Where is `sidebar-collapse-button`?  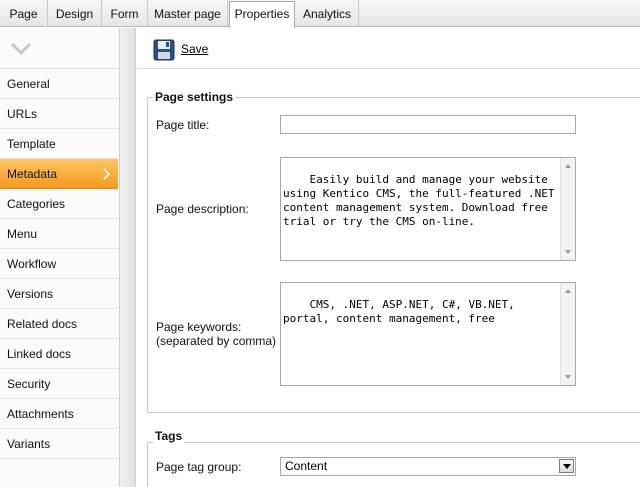 sidebar-collapse-button is located at coordinates (59, 48).